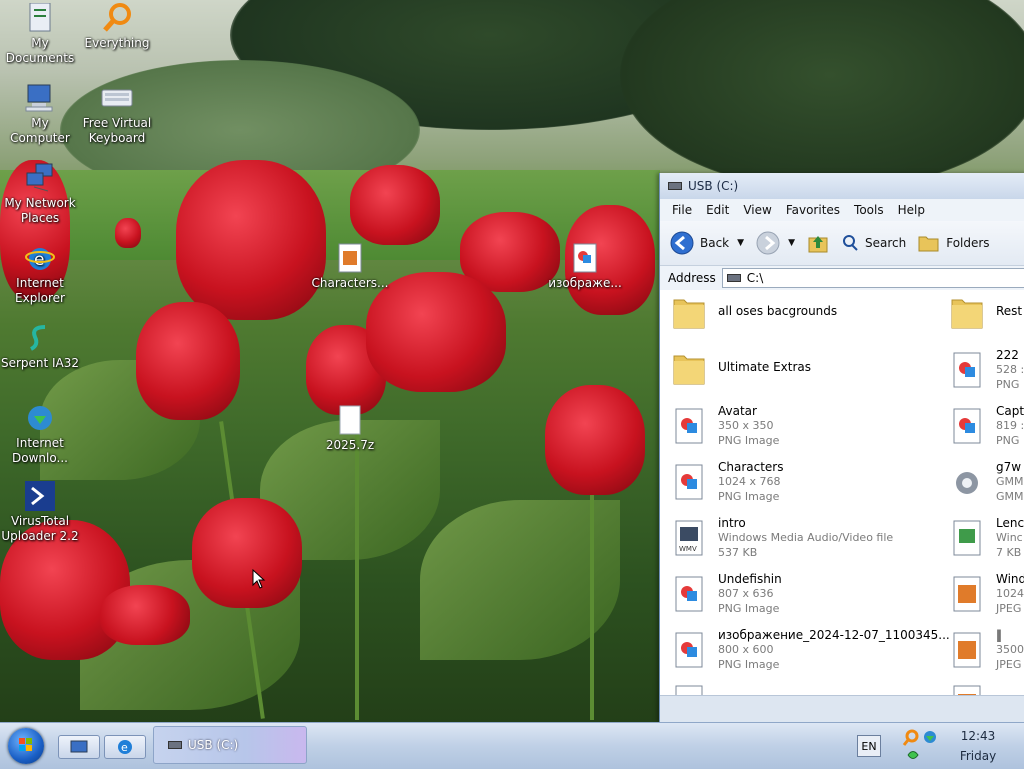 The image size is (1024, 769). Describe the element at coordinates (842, 186) in the screenshot. I see `title-bar: USB (C:)` at that location.